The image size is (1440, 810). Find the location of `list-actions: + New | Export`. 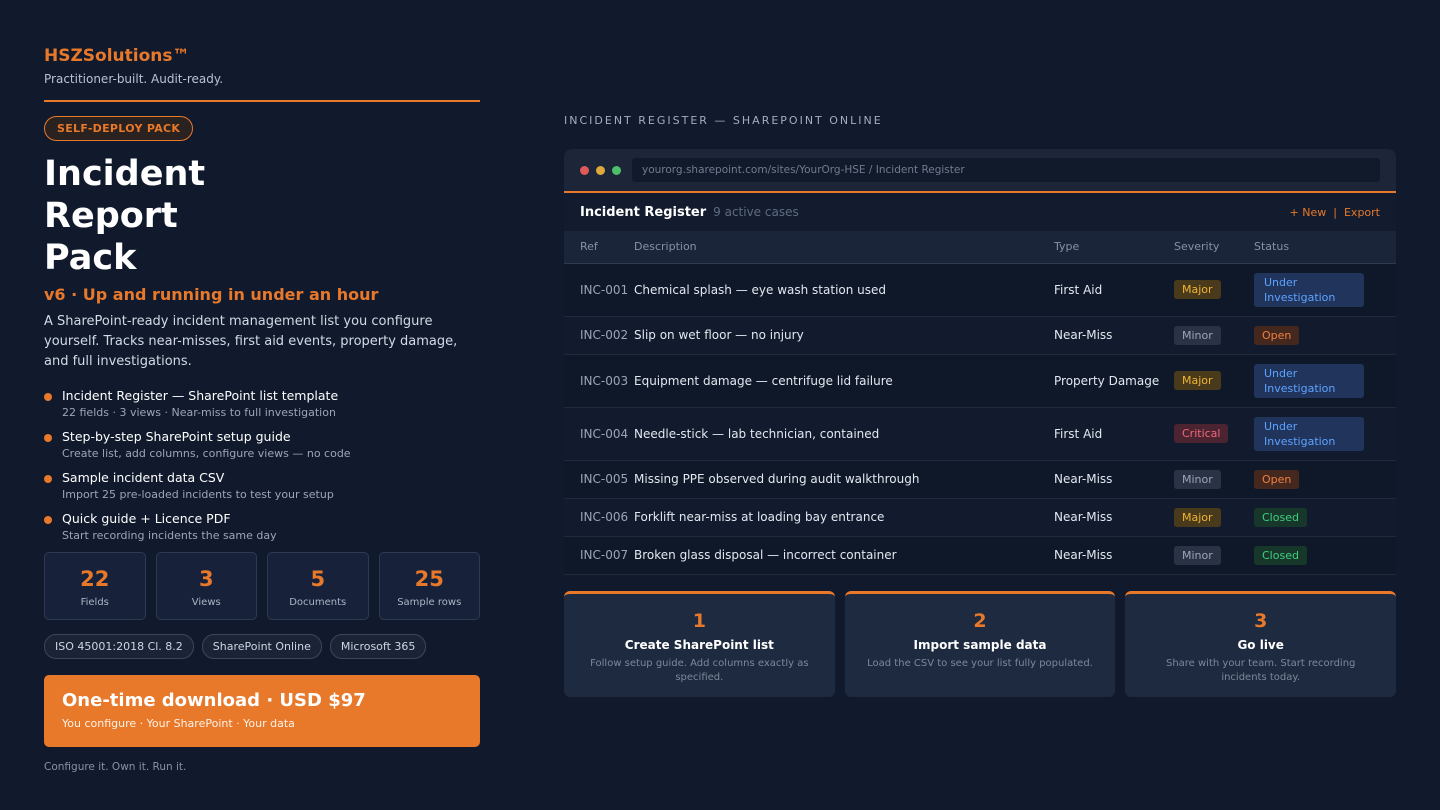

list-actions: + New | Export is located at coordinates (1335, 212).